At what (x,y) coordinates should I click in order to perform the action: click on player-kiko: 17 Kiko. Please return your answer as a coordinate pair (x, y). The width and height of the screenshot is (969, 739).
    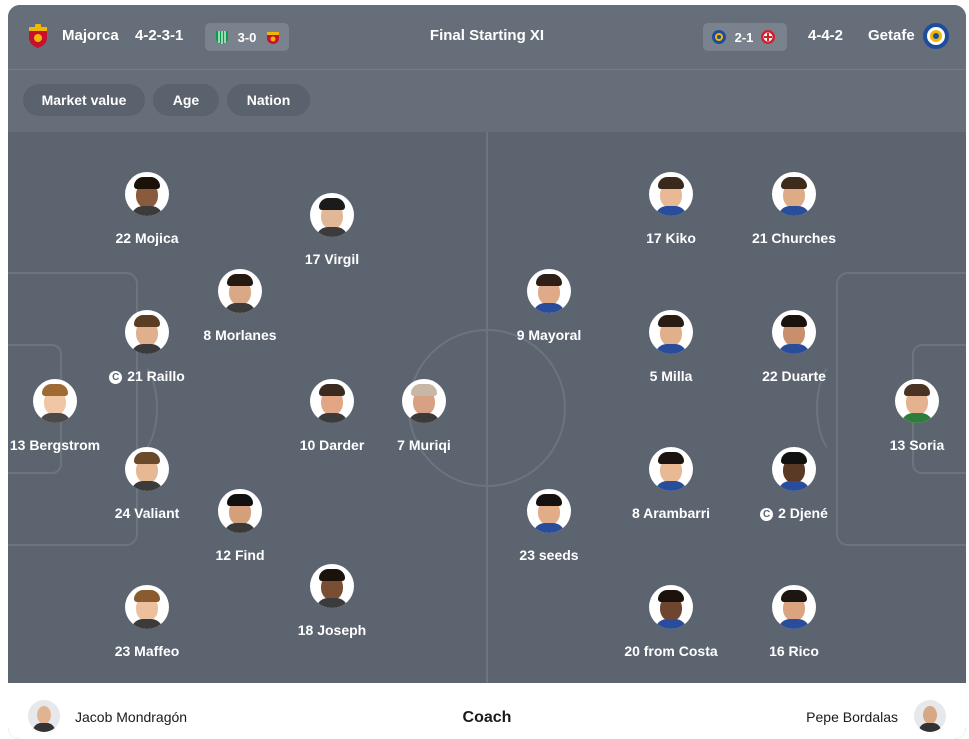
    Looking at the image, I should click on (671, 209).